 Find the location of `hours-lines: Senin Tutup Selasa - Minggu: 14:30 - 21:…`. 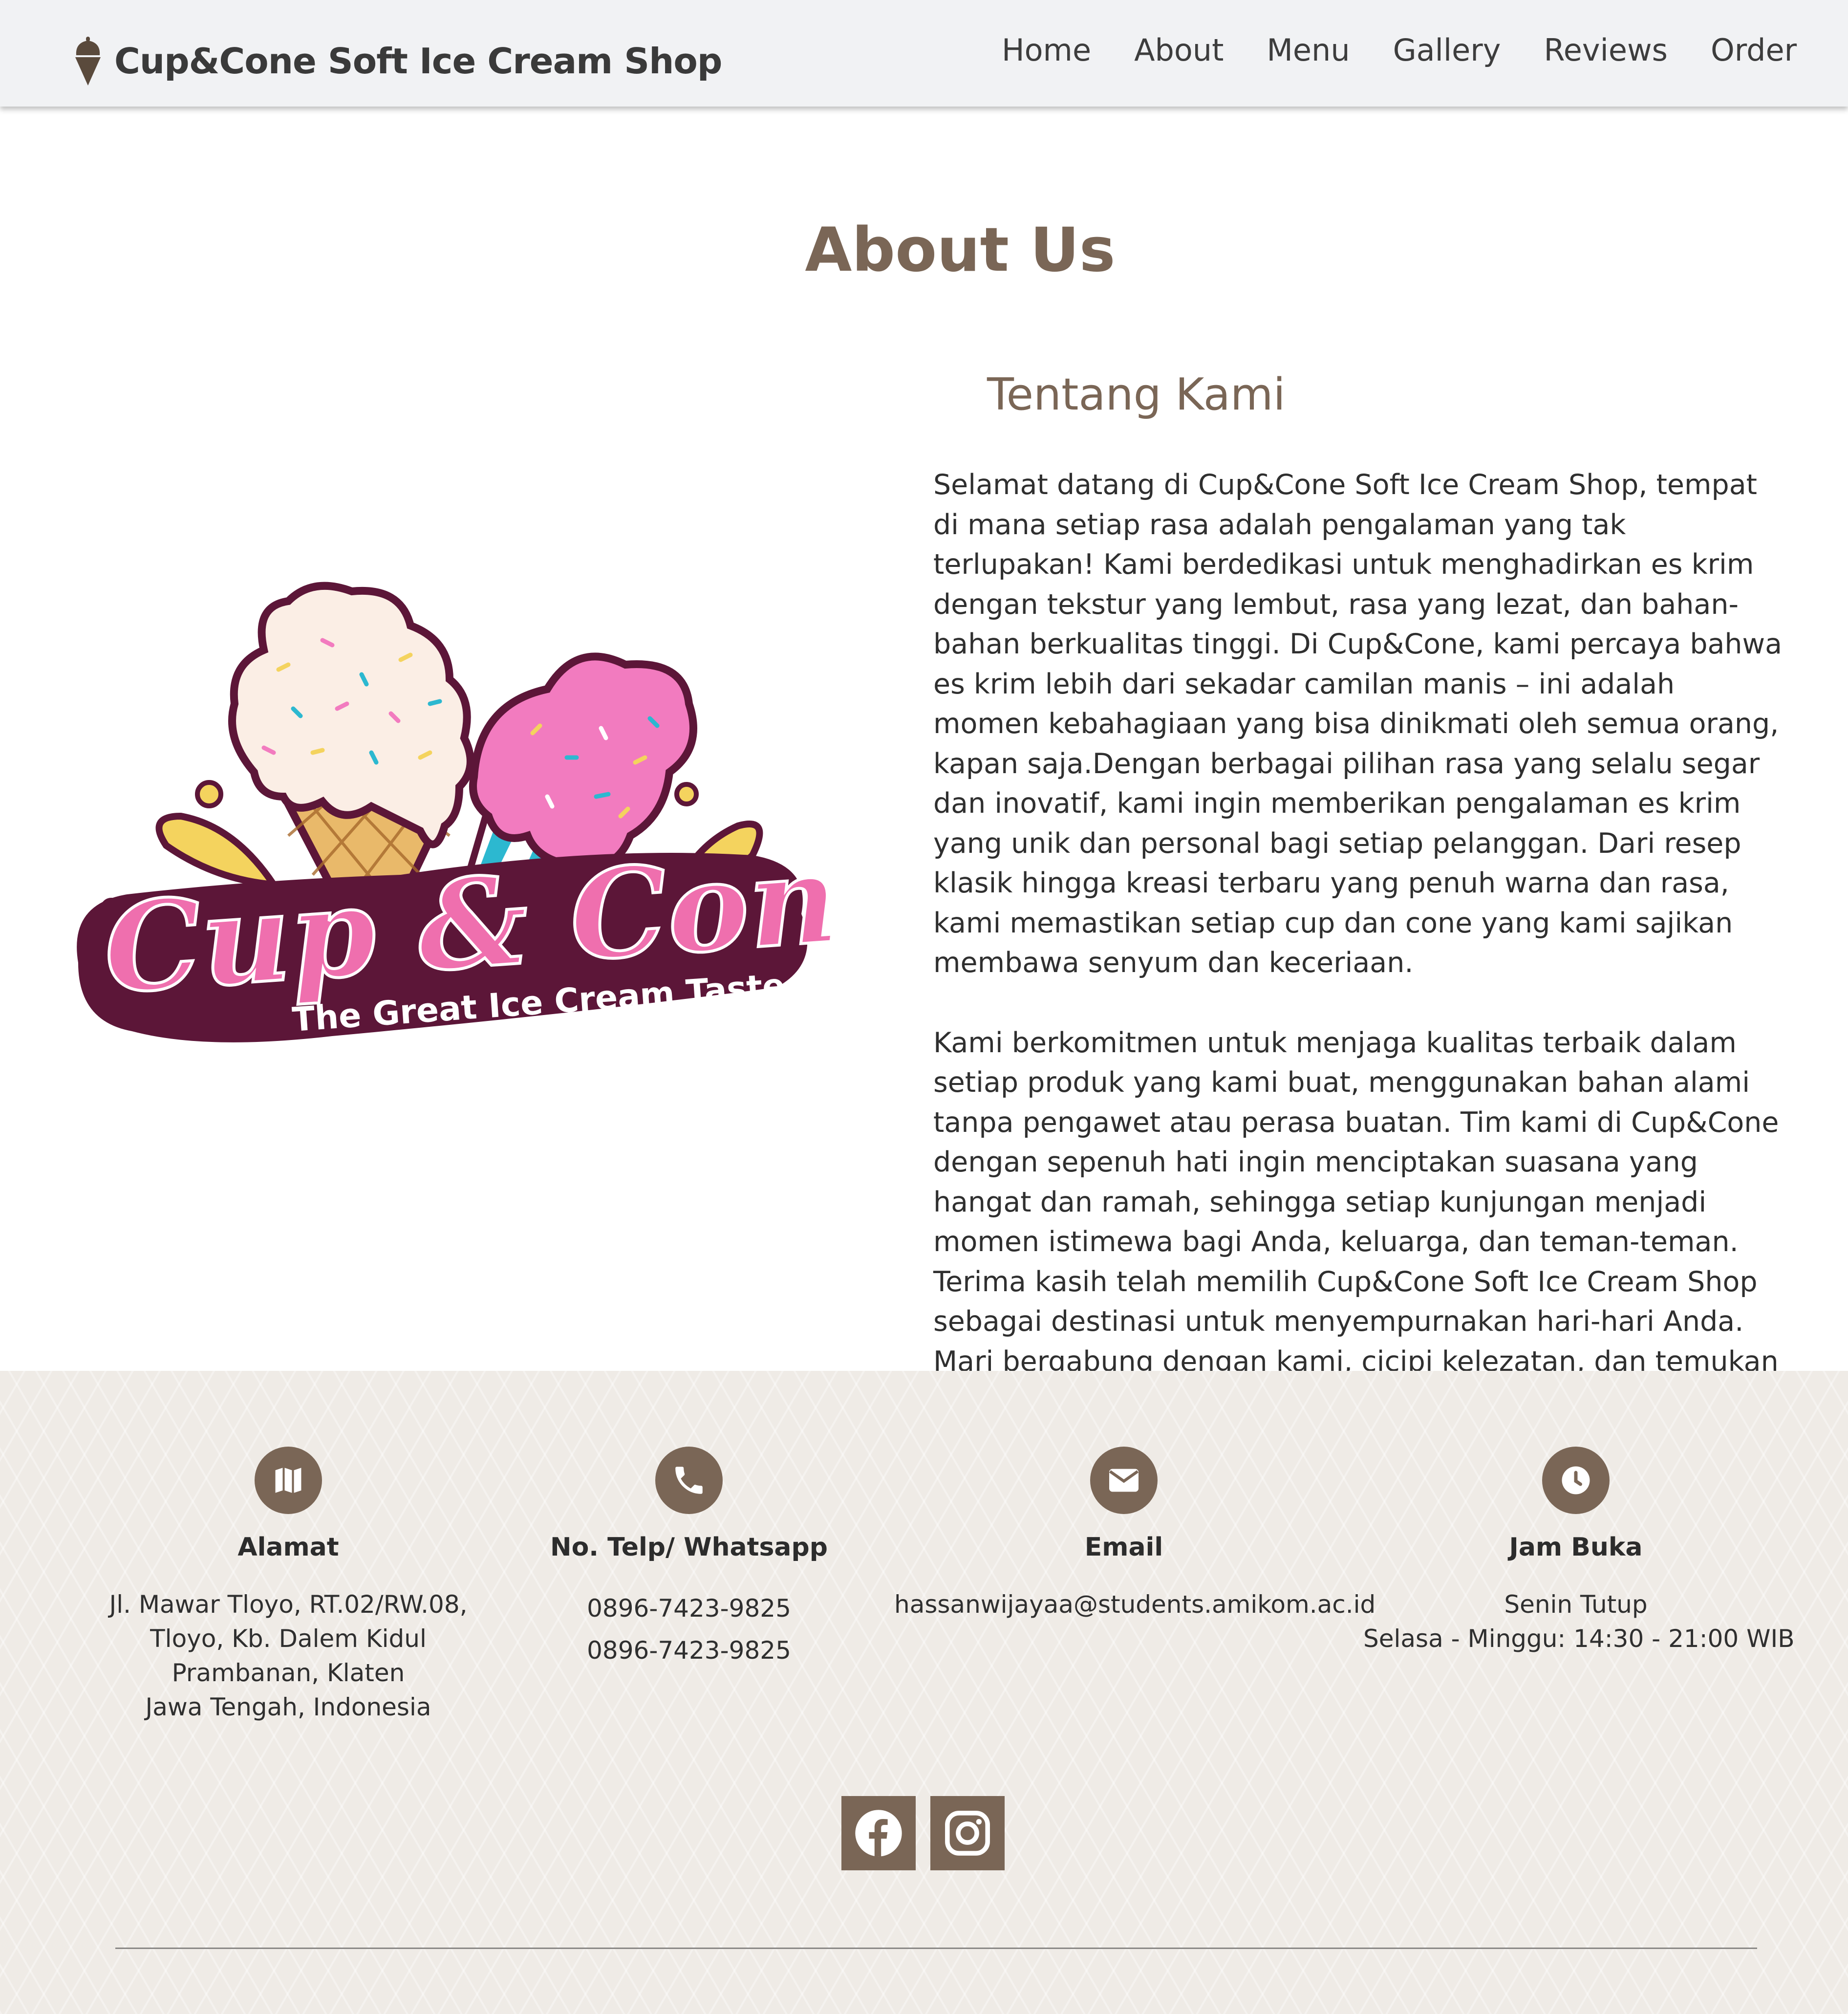

hours-lines: Senin Tutup Selasa - Minggu: 14:30 - 21:… is located at coordinates (1579, 1621).